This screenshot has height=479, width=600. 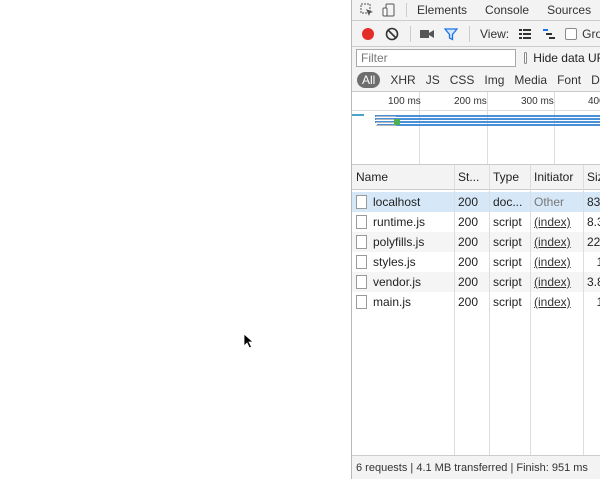 I want to click on request-table-header: Name St... Type Initiator Siz, so click(x=476, y=177).